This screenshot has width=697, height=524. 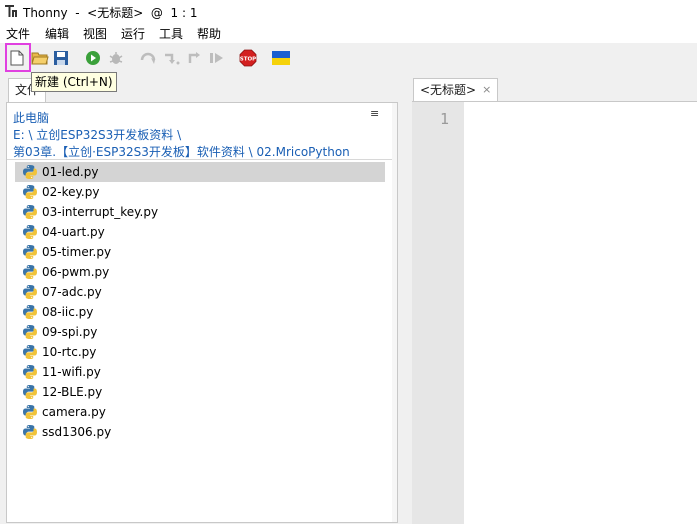 I want to click on file-list-item: 12-BLE.py, so click(x=202, y=392).